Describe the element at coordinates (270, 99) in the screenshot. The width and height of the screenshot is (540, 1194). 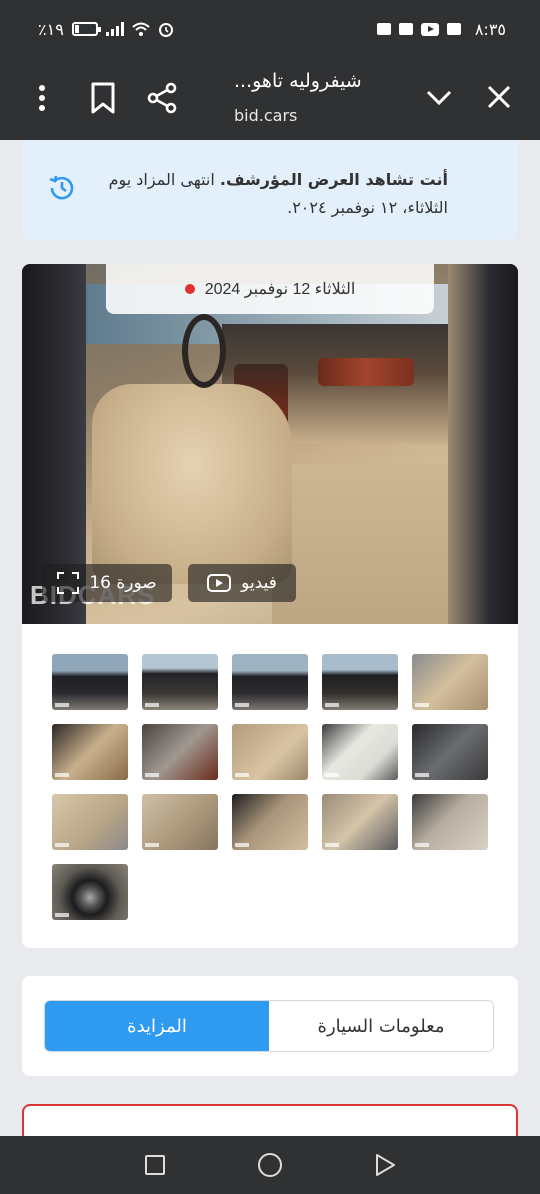
I see `browser-toolbar: شيفروليه تاهو... bid.cars` at that location.